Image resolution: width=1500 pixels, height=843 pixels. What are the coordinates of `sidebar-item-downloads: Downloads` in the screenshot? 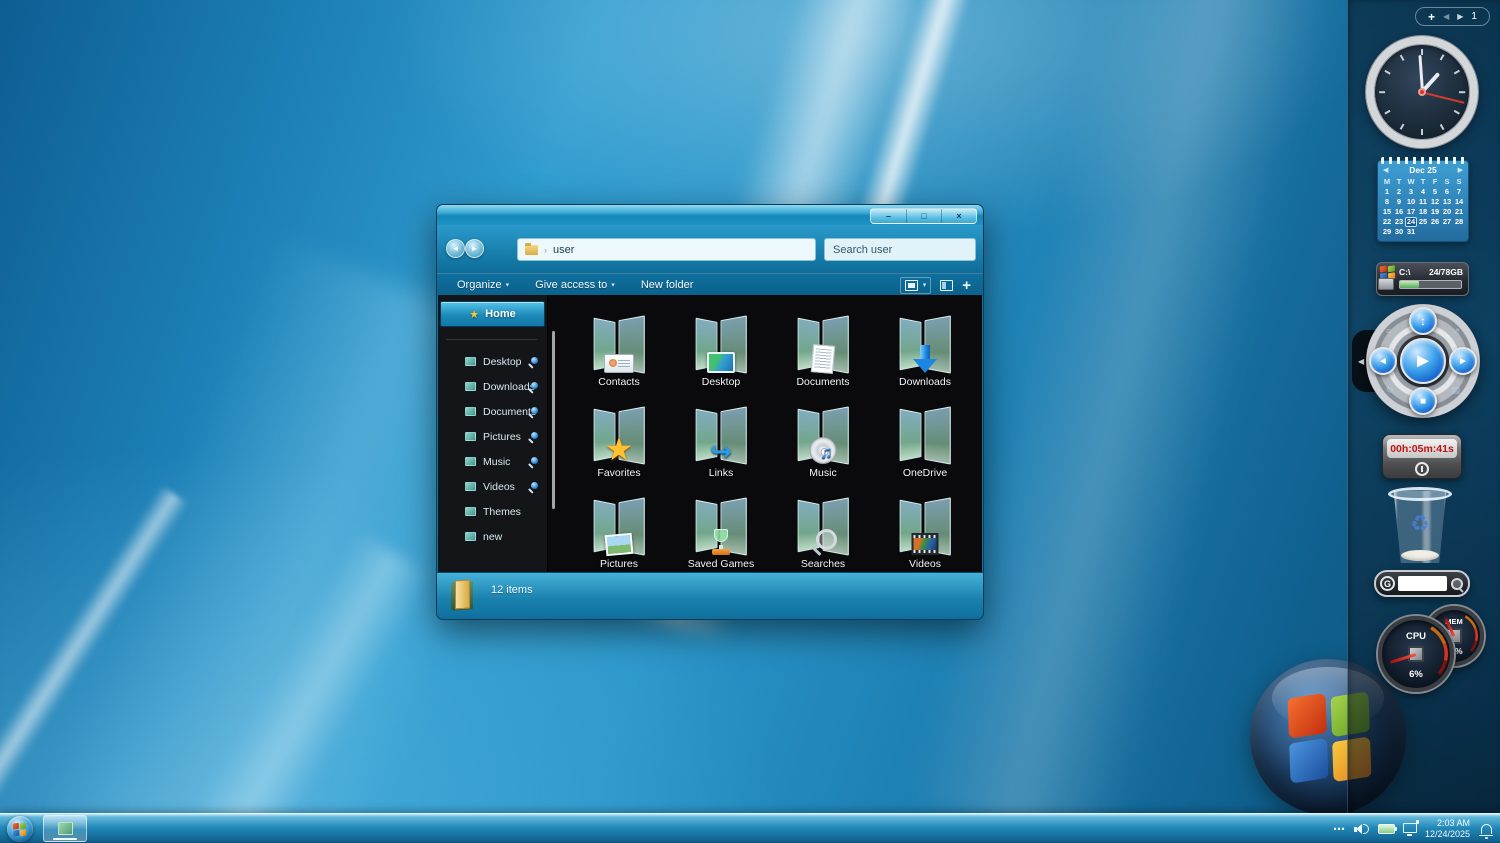 It's located at (492, 386).